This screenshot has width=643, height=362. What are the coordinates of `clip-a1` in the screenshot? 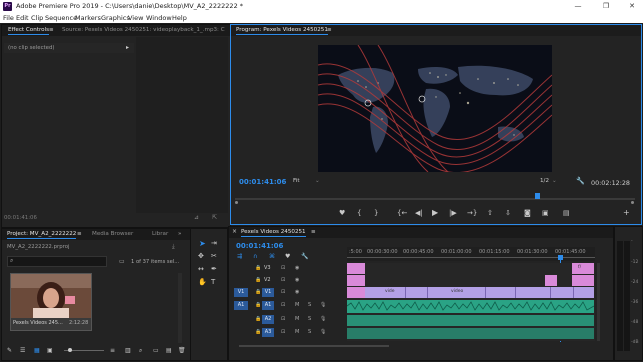 It's located at (470, 306).